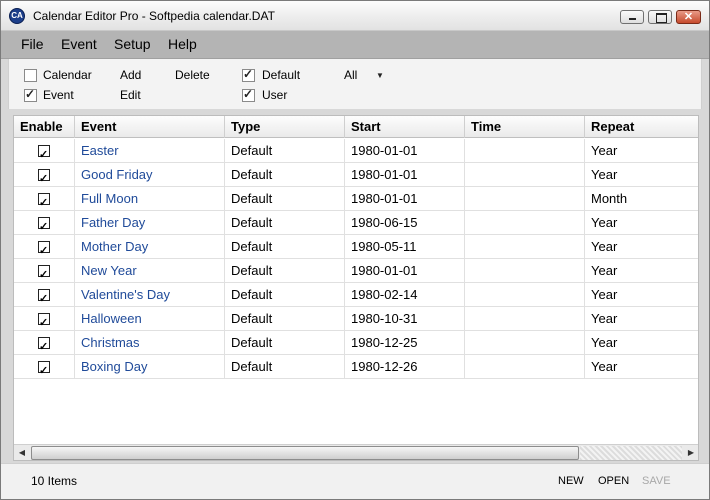  I want to click on event-checkbox, so click(30, 94).